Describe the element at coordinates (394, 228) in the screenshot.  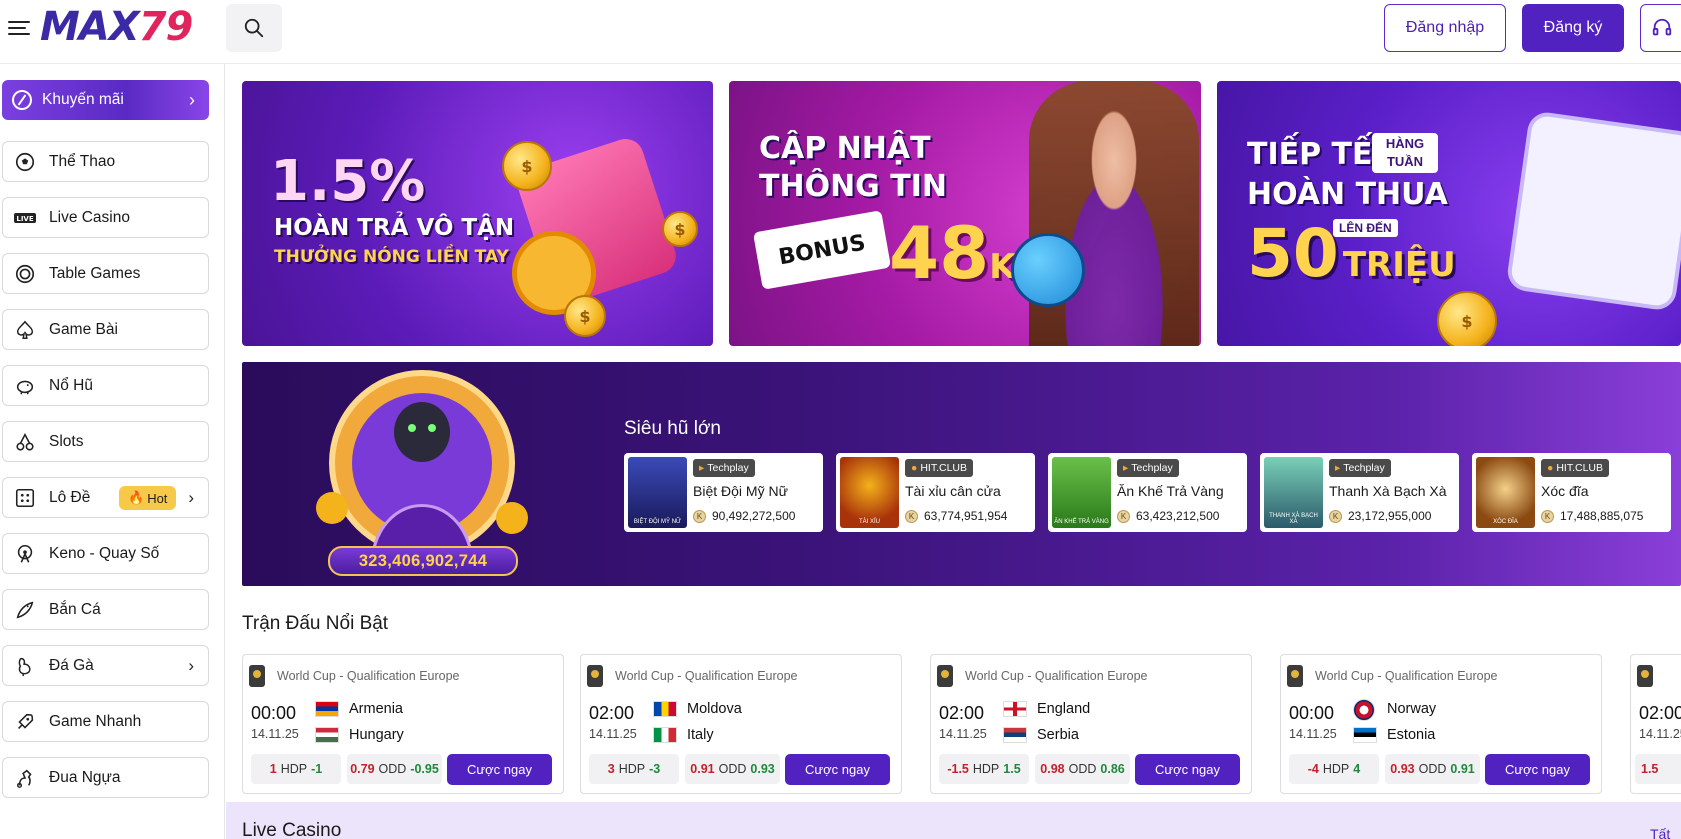
I see `banner-line: HOÀN TRẢ VÔ TẬN` at that location.